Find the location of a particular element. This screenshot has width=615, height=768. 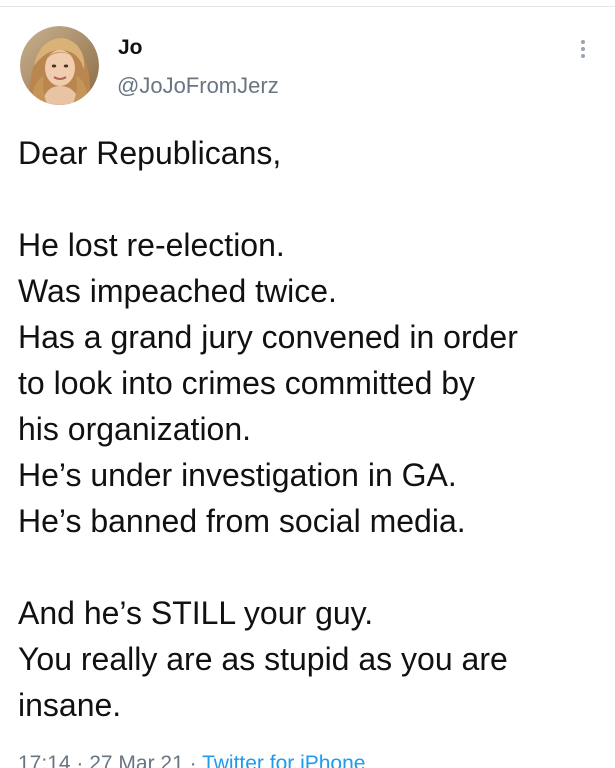

more-options-icon is located at coordinates (583, 49).